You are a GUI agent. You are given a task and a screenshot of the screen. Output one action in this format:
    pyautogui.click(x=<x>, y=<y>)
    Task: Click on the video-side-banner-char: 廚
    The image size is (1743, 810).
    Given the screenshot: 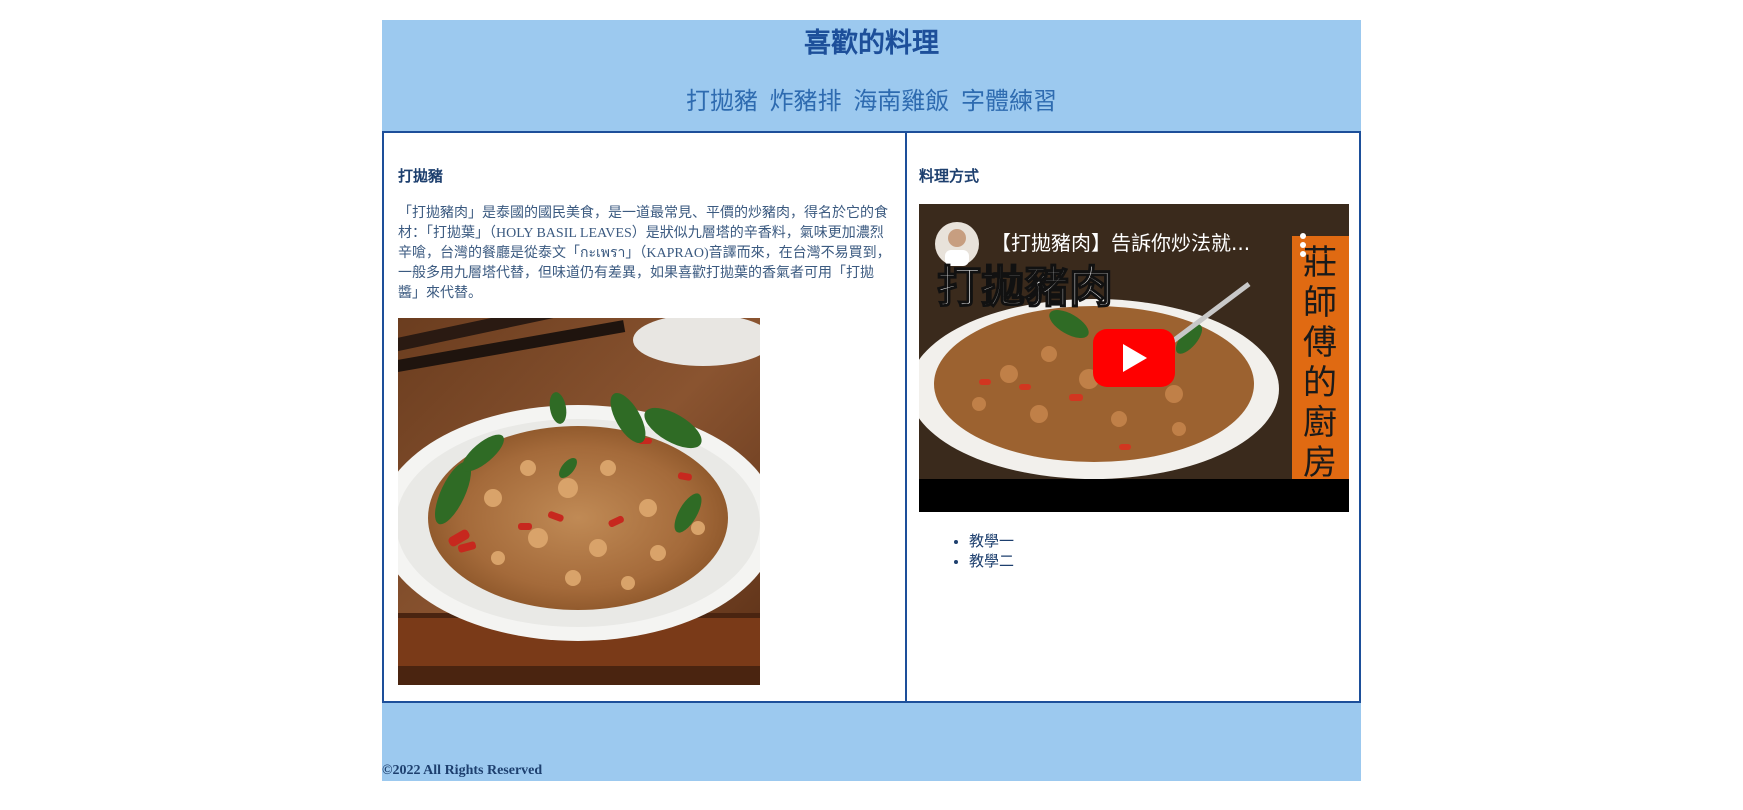 What is the action you would take?
    pyautogui.click(x=1320, y=423)
    